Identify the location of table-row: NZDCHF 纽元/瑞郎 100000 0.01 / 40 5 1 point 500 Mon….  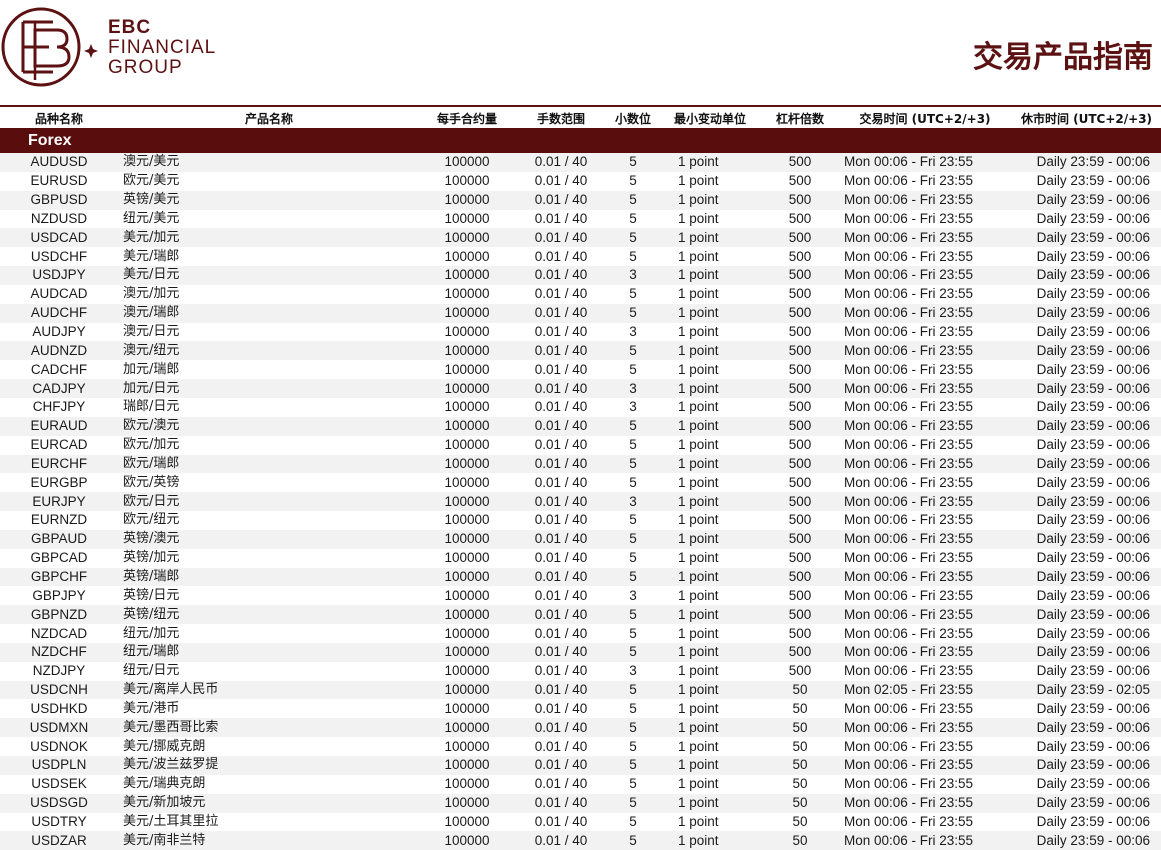
(580, 652).